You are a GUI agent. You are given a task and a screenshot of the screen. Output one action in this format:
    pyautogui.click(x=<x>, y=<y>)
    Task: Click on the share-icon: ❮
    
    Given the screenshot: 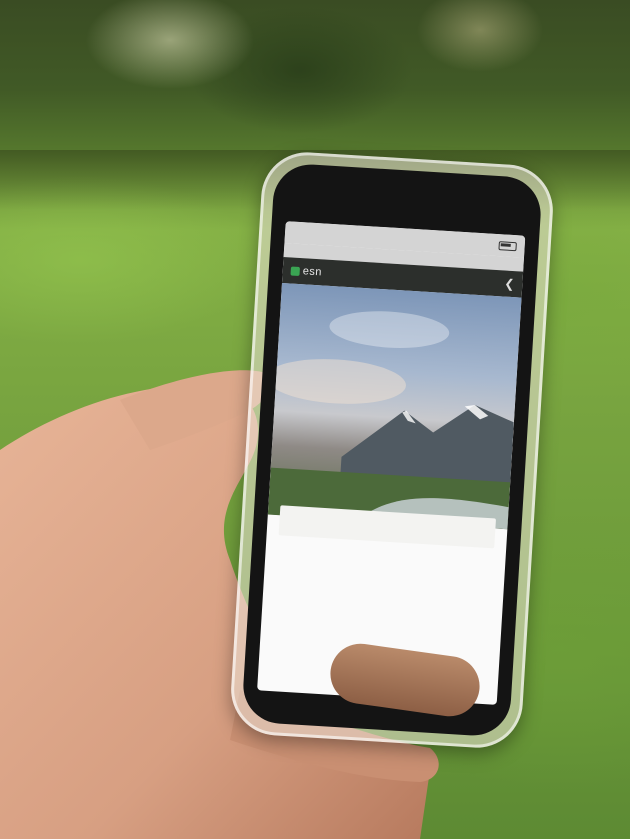 What is the action you would take?
    pyautogui.click(x=509, y=284)
    